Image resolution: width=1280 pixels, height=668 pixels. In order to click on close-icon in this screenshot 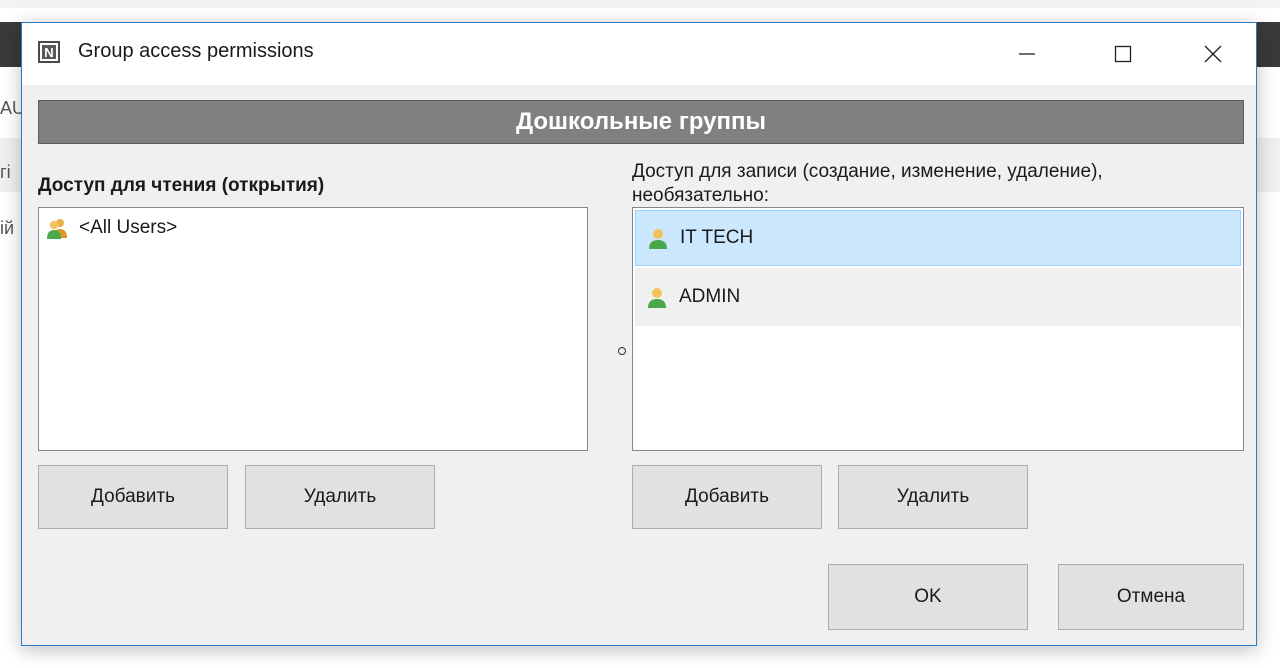, I will do `click(1213, 54)`.